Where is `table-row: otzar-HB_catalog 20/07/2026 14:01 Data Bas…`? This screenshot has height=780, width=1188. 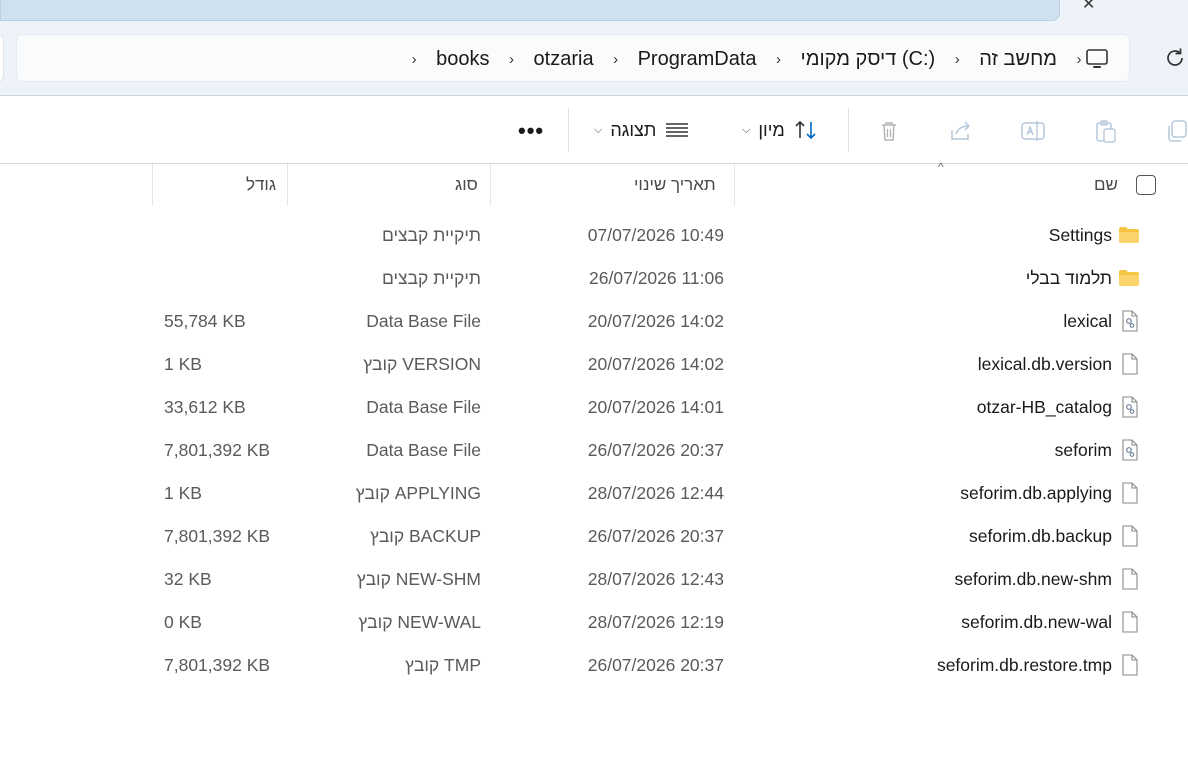 table-row: otzar-HB_catalog 20/07/2026 14:01 Data Bas… is located at coordinates (594, 407).